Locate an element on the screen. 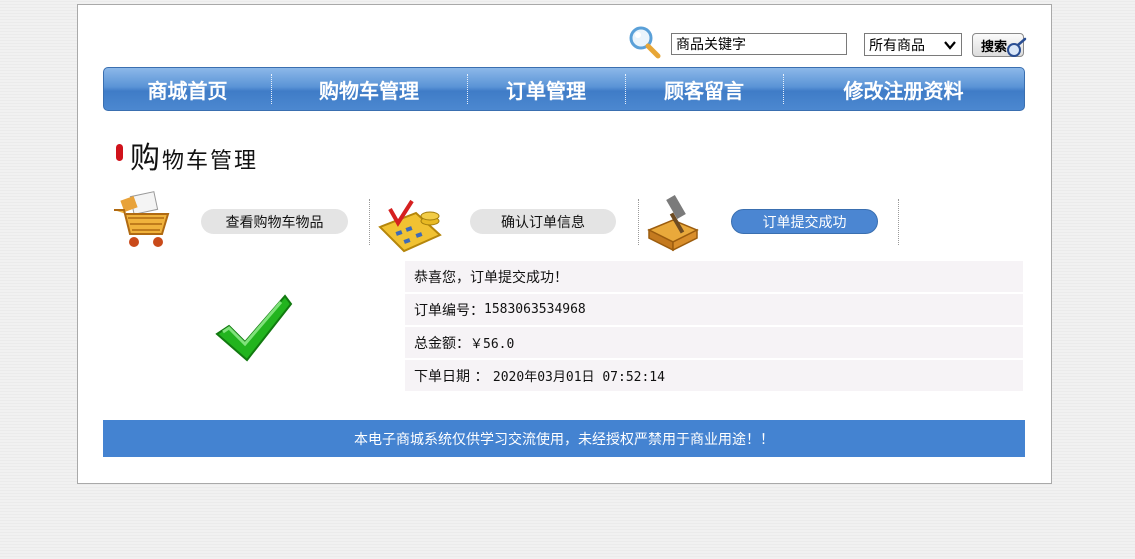 Image resolution: width=1135 pixels, height=559 pixels. step-order-submitted: 订单提交成功 is located at coordinates (804, 221).